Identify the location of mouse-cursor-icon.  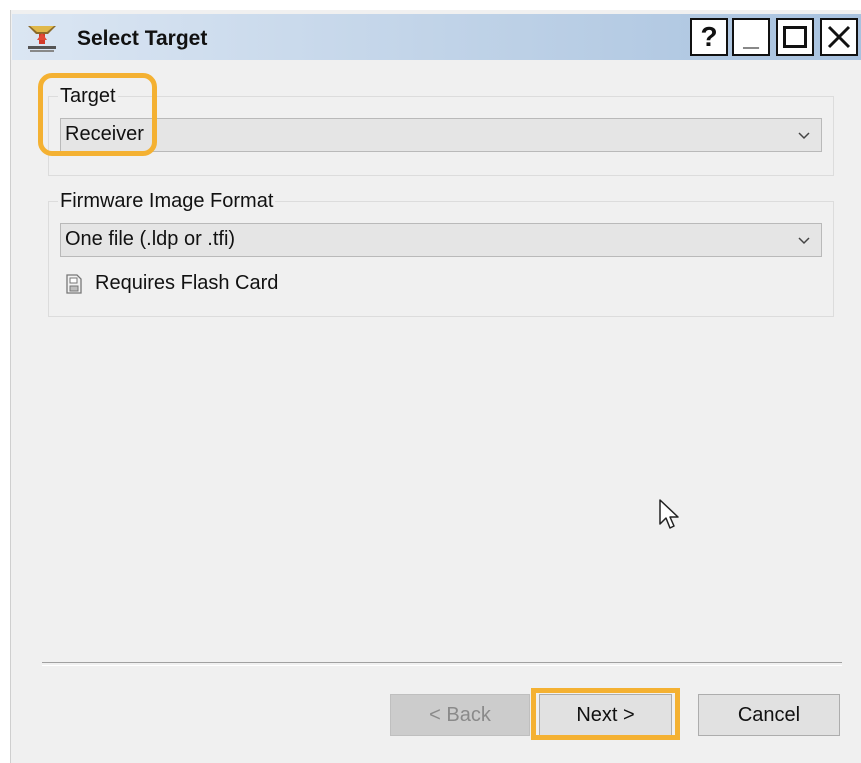
(669, 514).